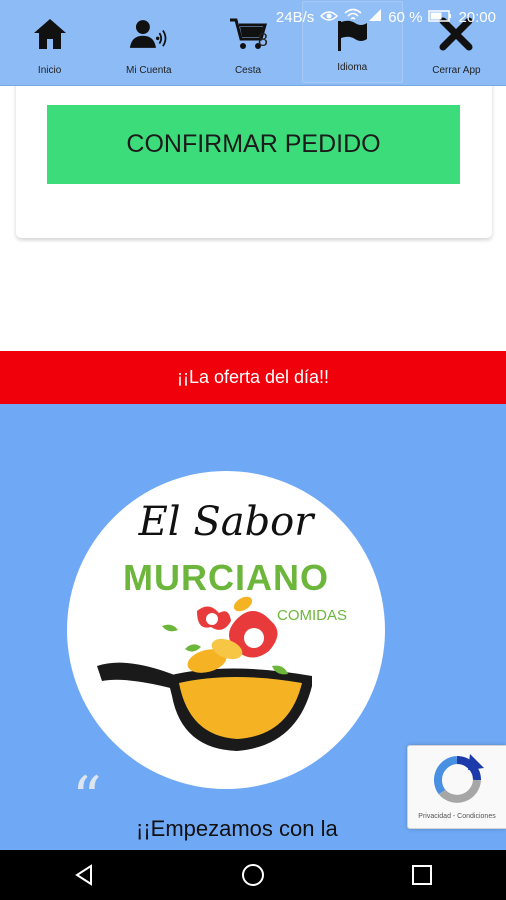 Image resolution: width=506 pixels, height=900 pixels. What do you see at coordinates (440, 17) in the screenshot?
I see `battery-icon` at bounding box center [440, 17].